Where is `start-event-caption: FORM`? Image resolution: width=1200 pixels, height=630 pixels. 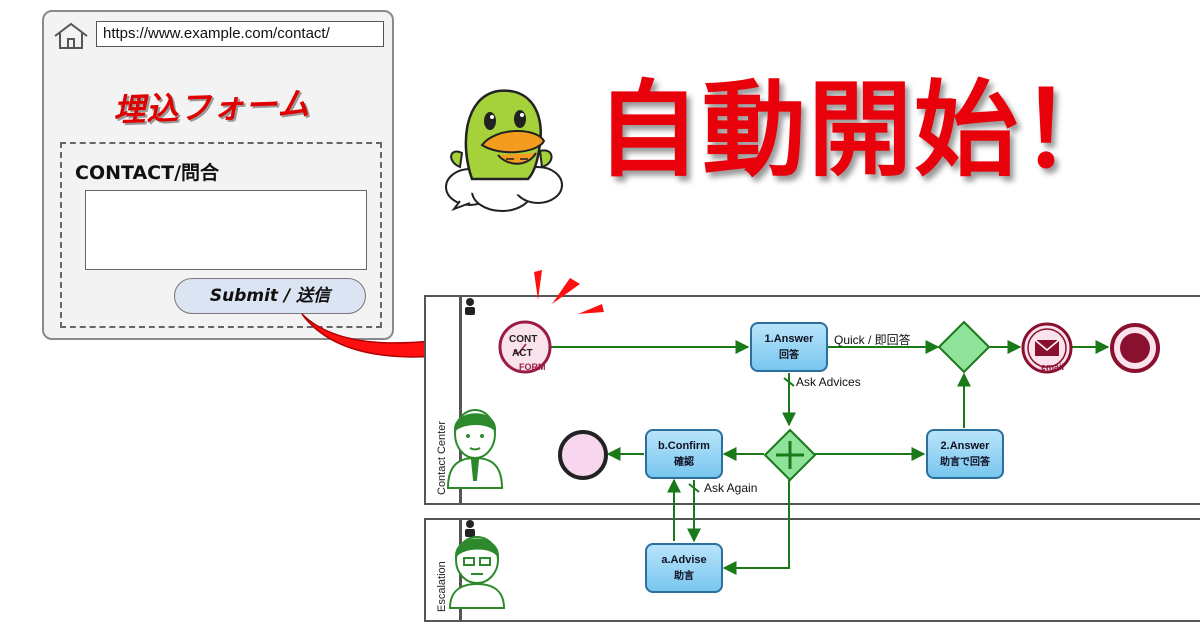 start-event-caption: FORM is located at coordinates (532, 367).